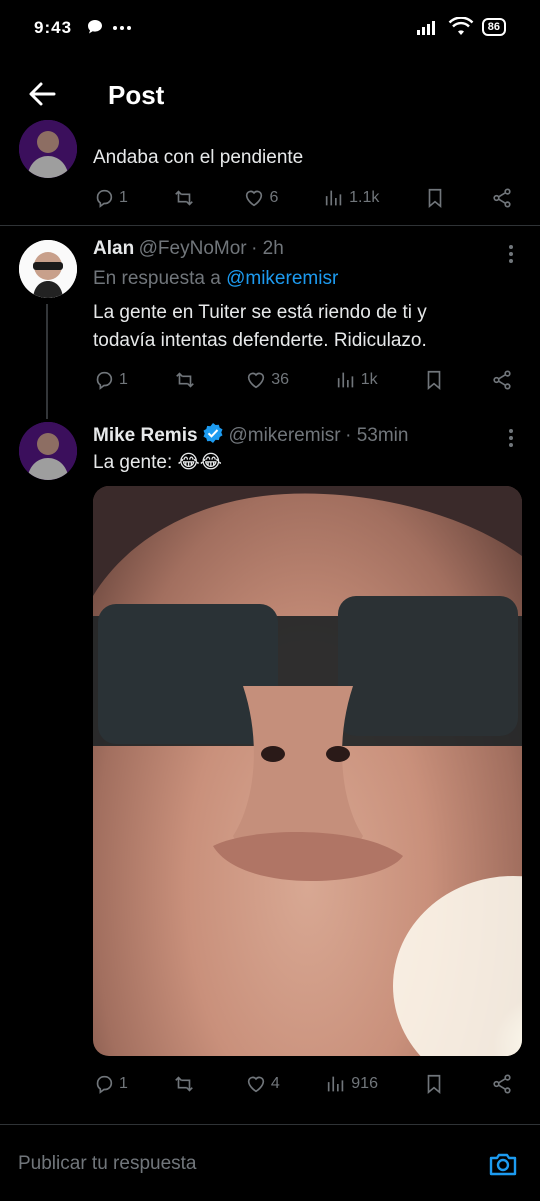 The height and width of the screenshot is (1201, 540). What do you see at coordinates (369, 379) in the screenshot?
I see `views-count: 1k` at bounding box center [369, 379].